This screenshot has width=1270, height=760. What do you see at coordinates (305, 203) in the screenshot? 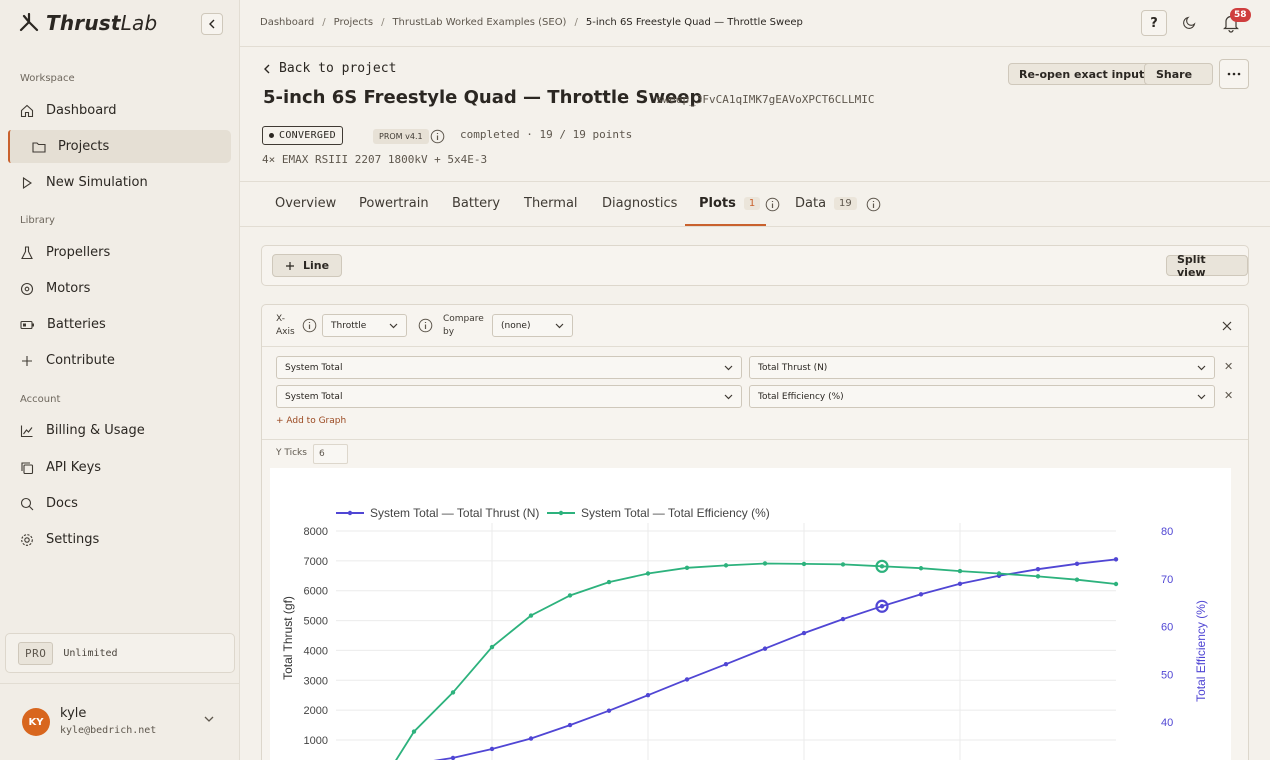
I see `tab-overview: Overview` at bounding box center [305, 203].